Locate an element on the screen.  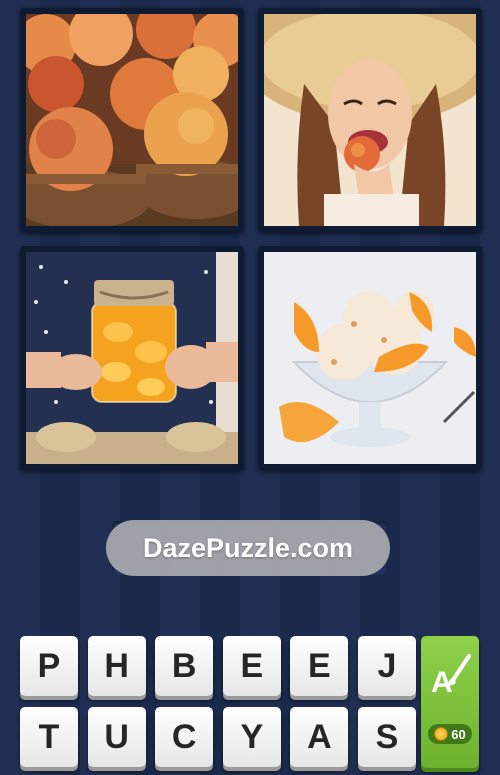
woman-eating-peach-image is located at coordinates (370, 120).